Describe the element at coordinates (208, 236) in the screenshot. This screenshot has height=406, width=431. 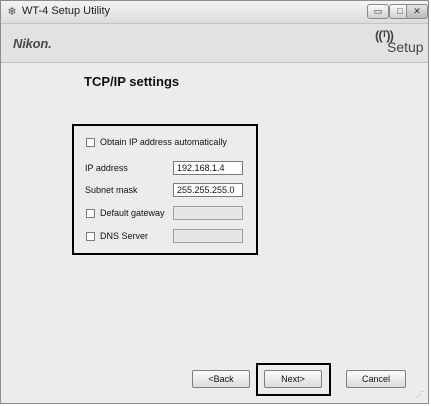
I see `dns-server-field` at that location.